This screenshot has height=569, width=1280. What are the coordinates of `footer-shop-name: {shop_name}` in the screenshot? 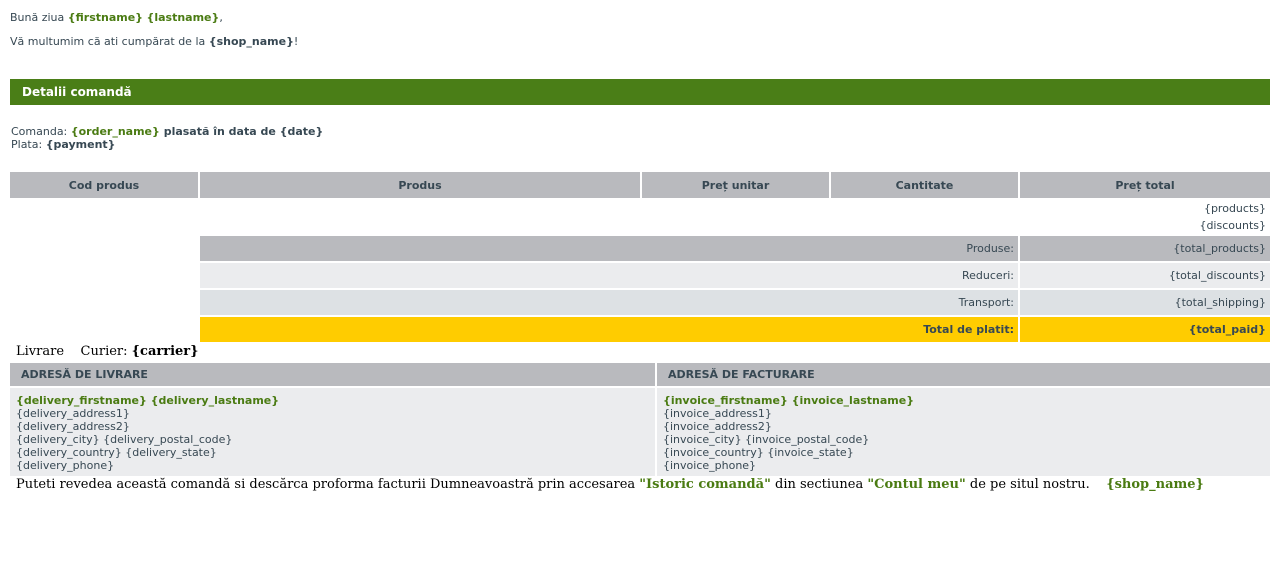 It's located at (1155, 484).